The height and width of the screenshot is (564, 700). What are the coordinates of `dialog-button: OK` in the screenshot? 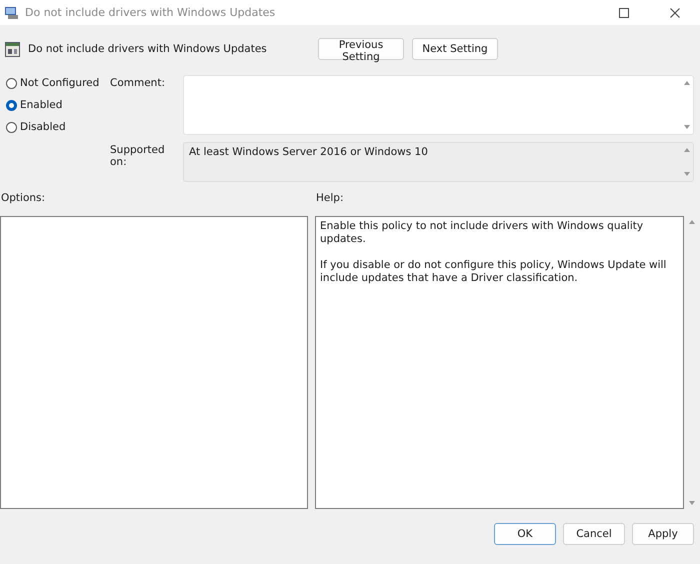 It's located at (525, 534).